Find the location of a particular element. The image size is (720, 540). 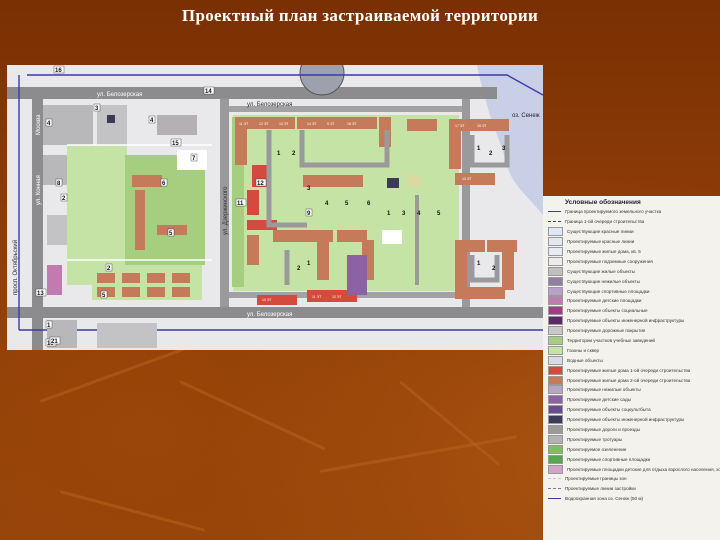

building-code: 15 ЭТ is located at coordinates (482, 126).